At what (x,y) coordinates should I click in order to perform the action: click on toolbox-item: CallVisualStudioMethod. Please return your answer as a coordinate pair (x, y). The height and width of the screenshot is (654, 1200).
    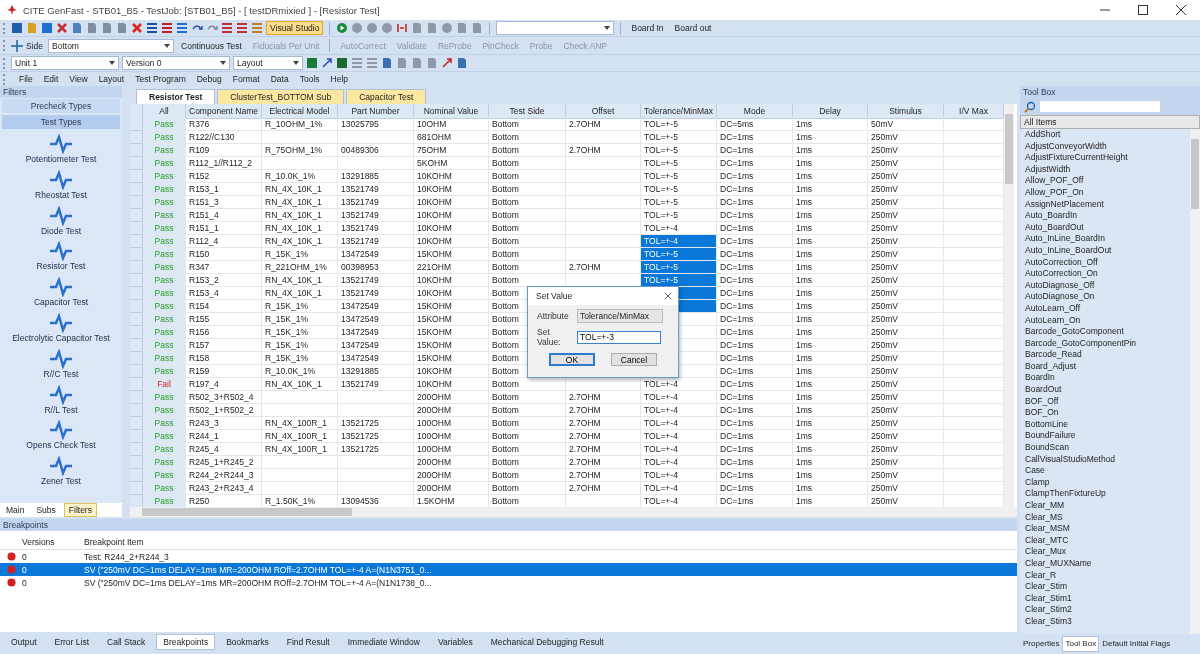
    Looking at the image, I should click on (1107, 459).